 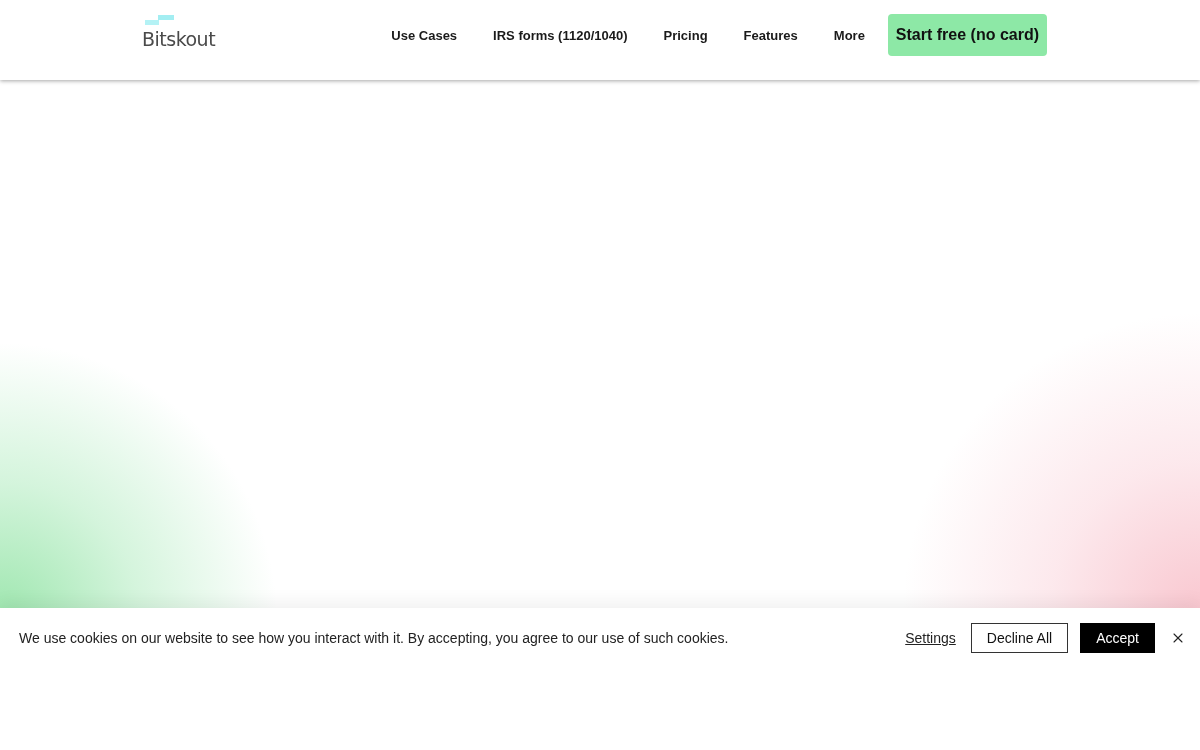 I want to click on nav-link: Pricing, so click(x=685, y=36).